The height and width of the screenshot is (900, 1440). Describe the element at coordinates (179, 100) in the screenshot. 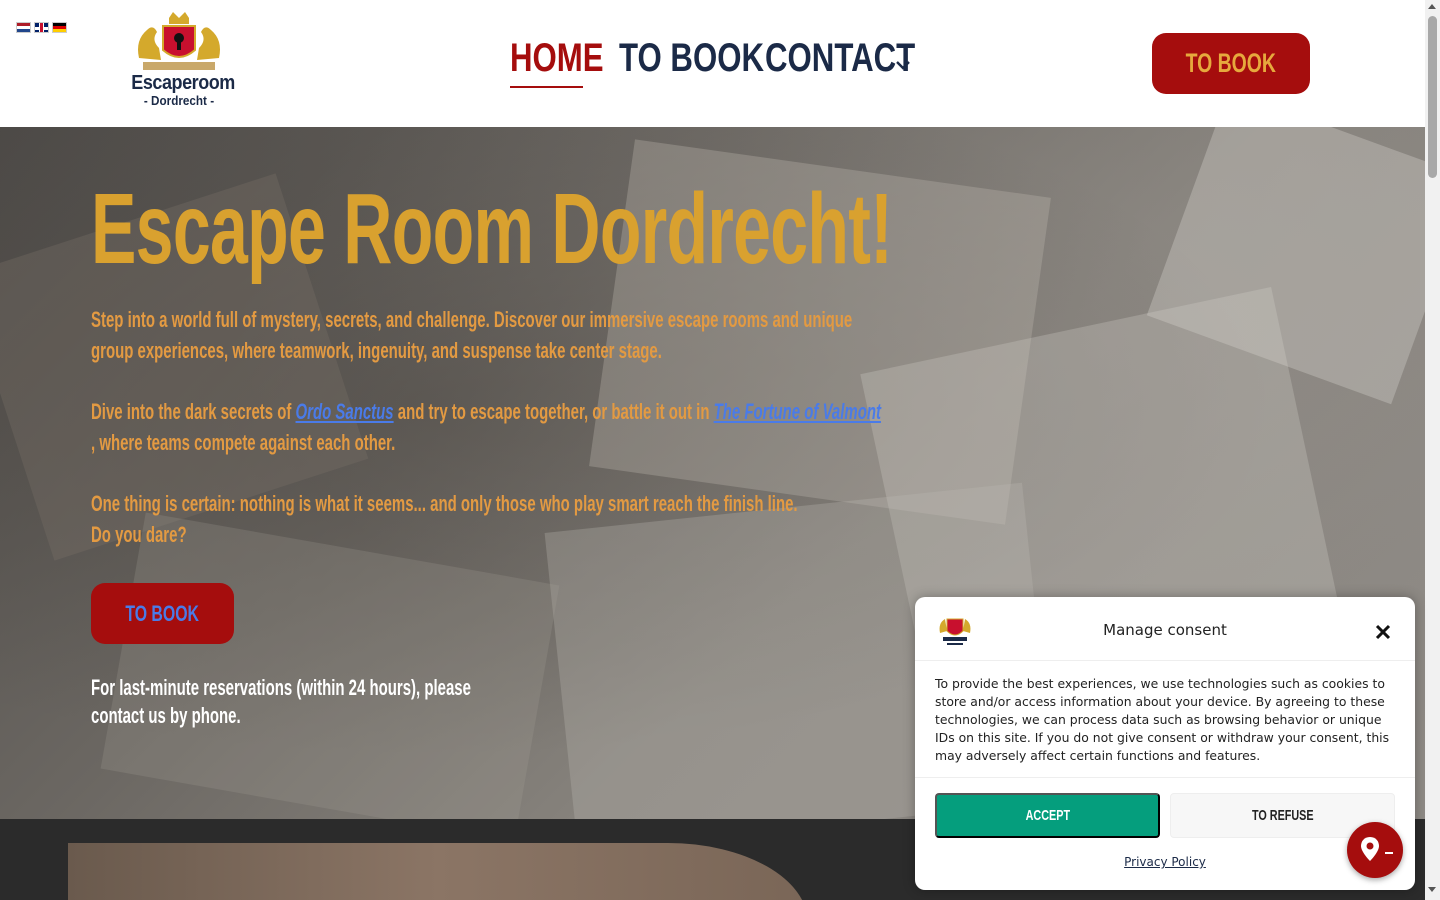

I see `logo-city: - Dordrecht -` at that location.